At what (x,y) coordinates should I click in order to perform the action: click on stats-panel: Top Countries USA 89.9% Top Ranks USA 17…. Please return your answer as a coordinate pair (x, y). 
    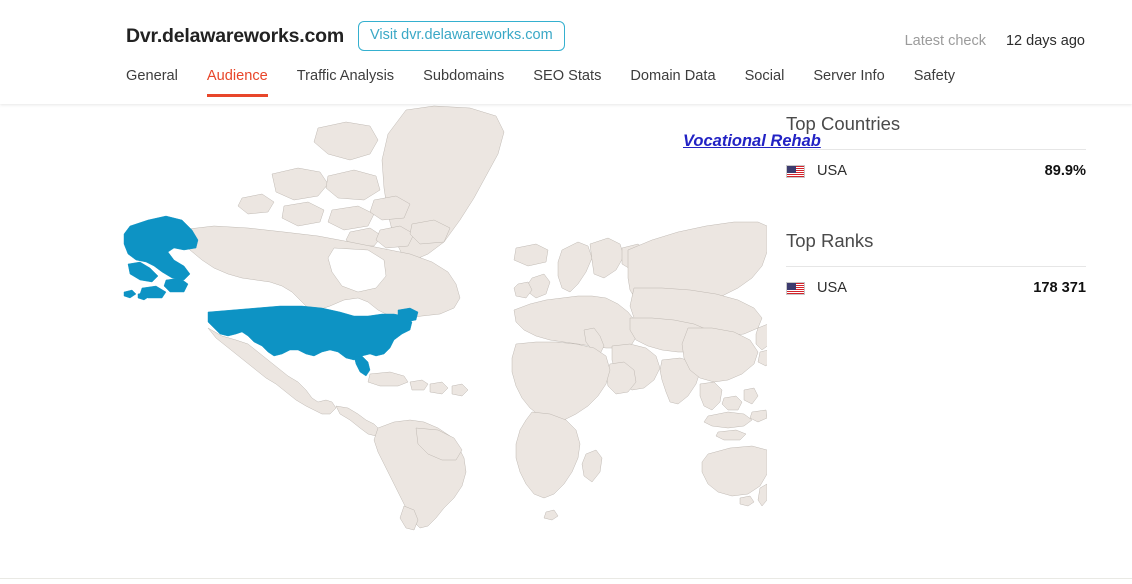
    Looking at the image, I should click on (936, 211).